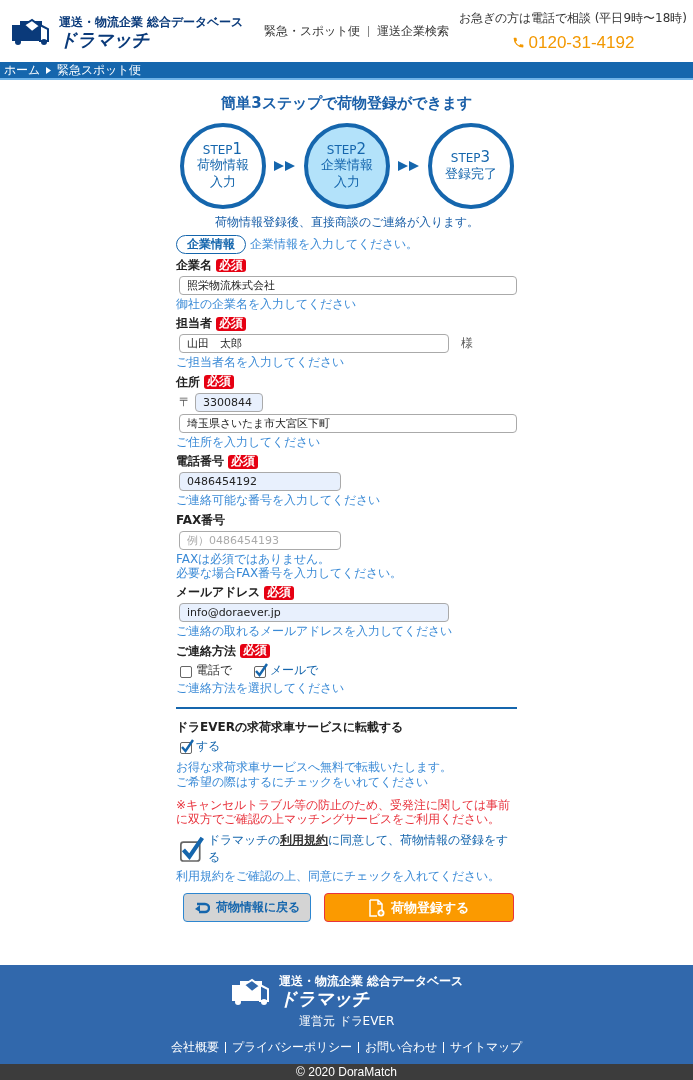 This screenshot has width=693, height=1080. I want to click on input-field: 埼玉県さいたま市大宮区下町, so click(348, 423).